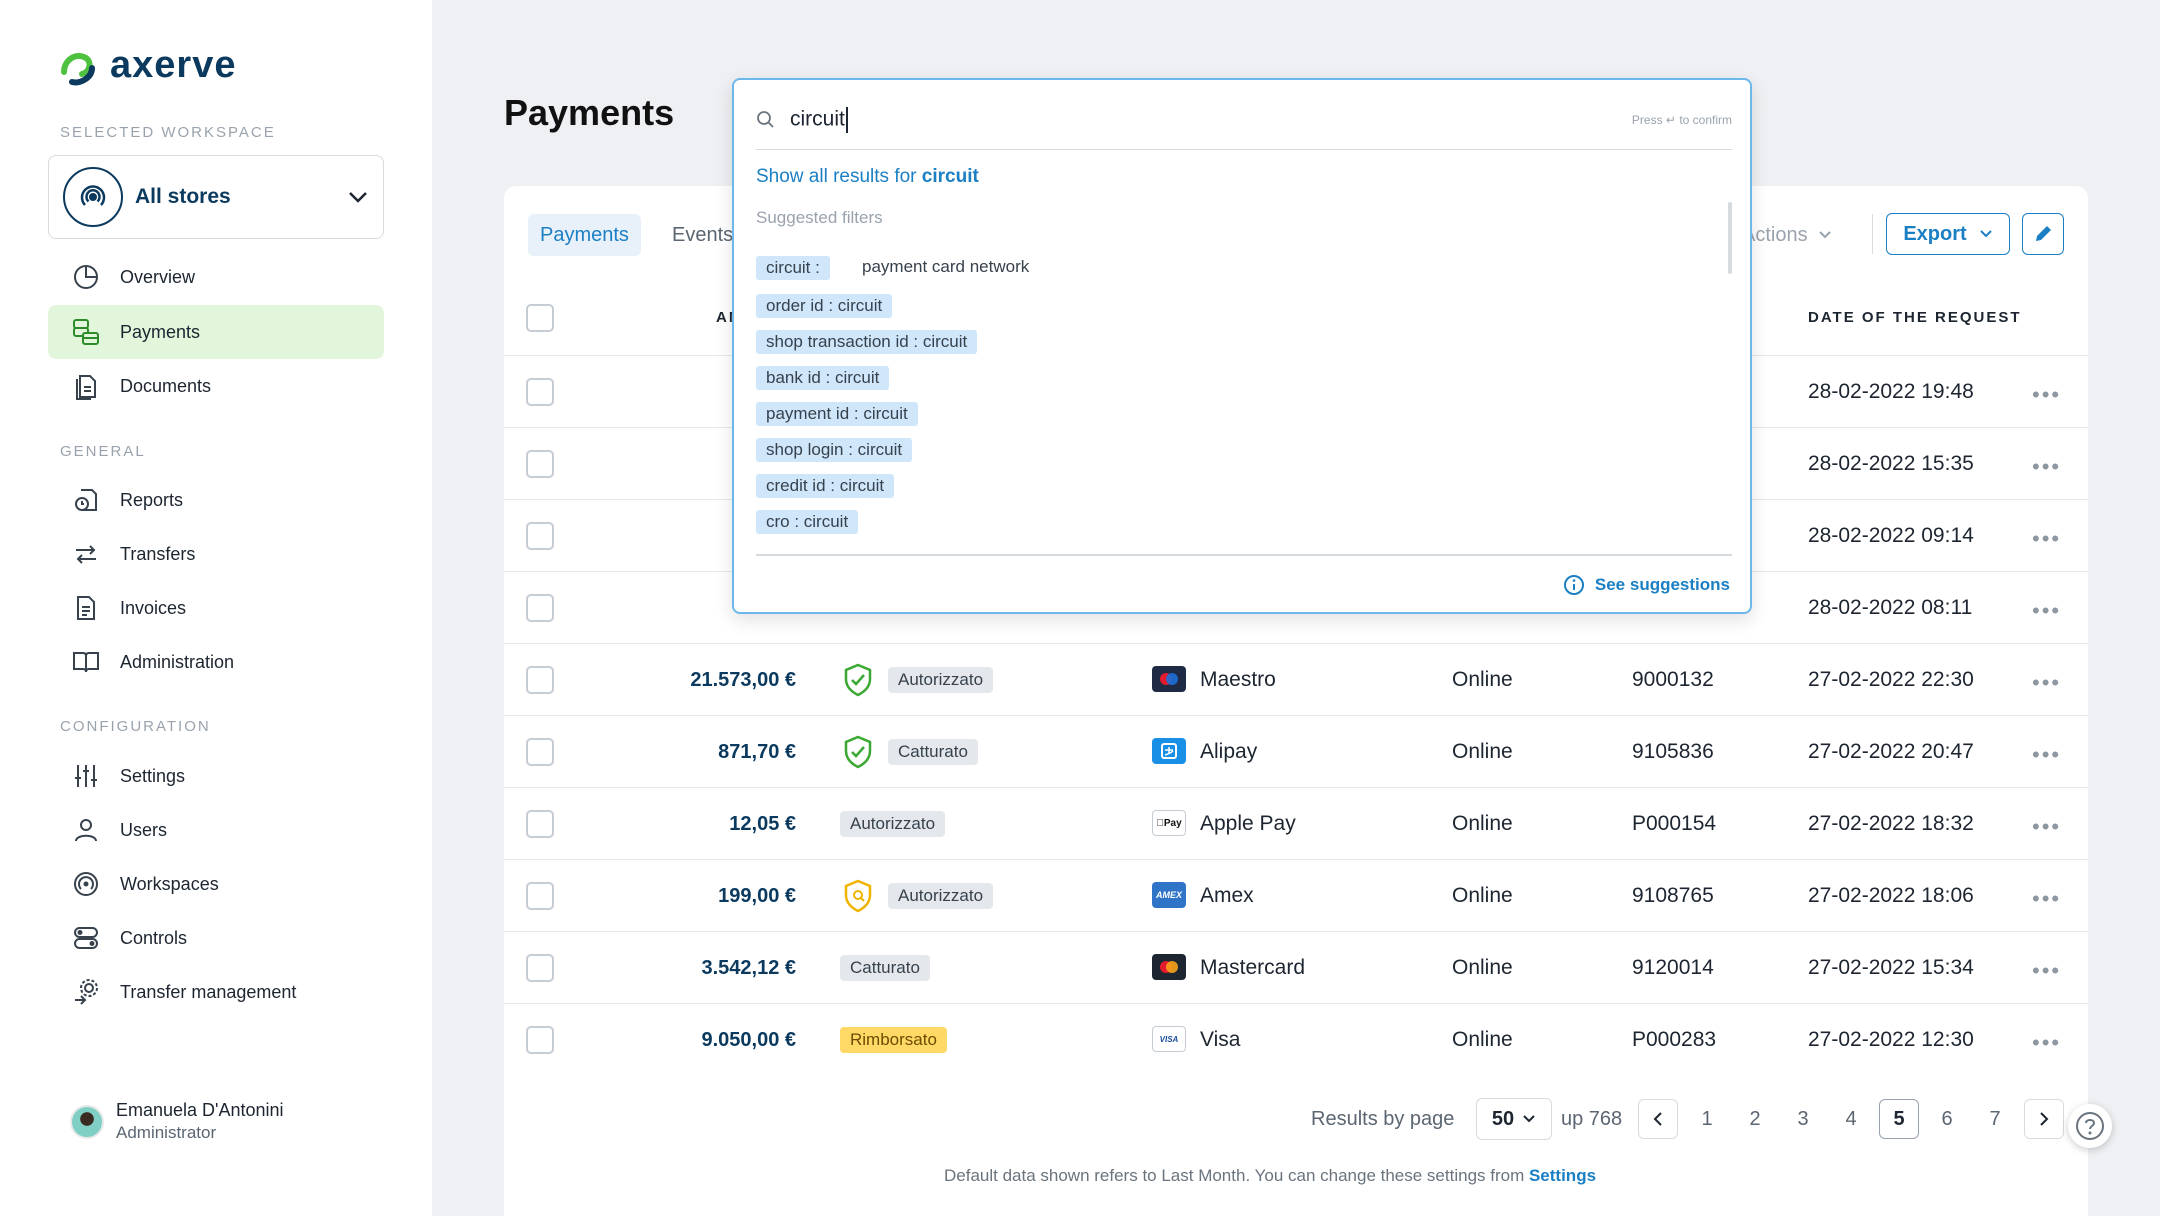 The width and height of the screenshot is (2160, 1216). What do you see at coordinates (748, 967) in the screenshot?
I see `row-amount: 3.542,12 €` at bounding box center [748, 967].